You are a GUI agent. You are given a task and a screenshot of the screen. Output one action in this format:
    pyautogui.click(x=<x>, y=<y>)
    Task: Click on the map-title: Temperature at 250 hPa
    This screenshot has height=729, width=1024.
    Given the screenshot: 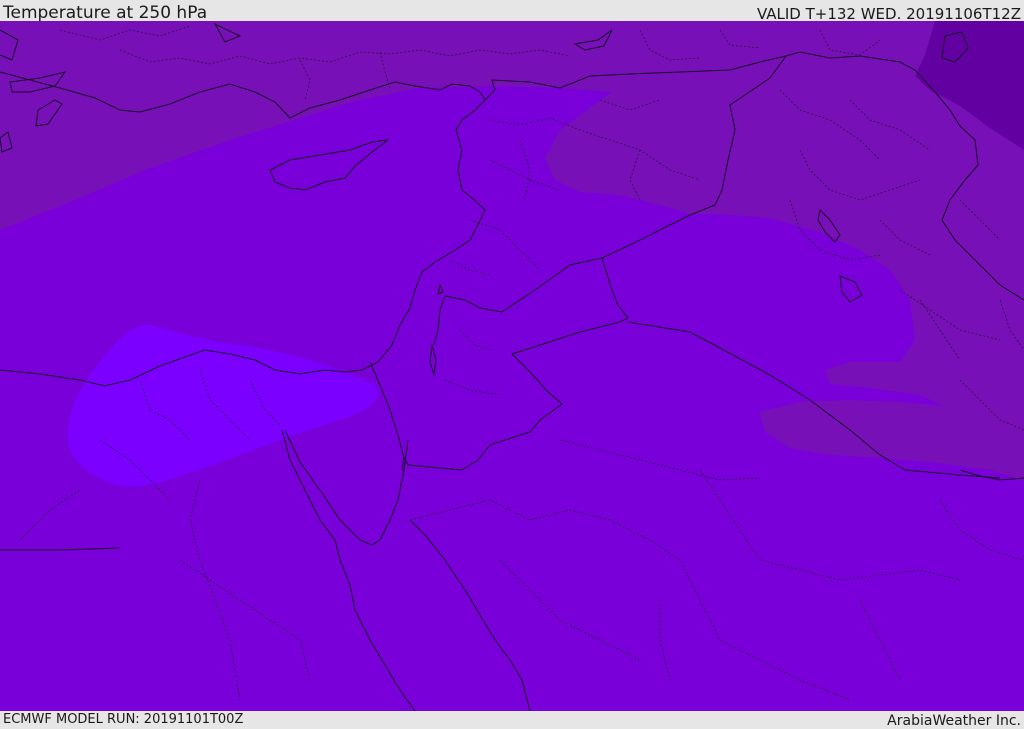 What is the action you would take?
    pyautogui.click(x=105, y=13)
    